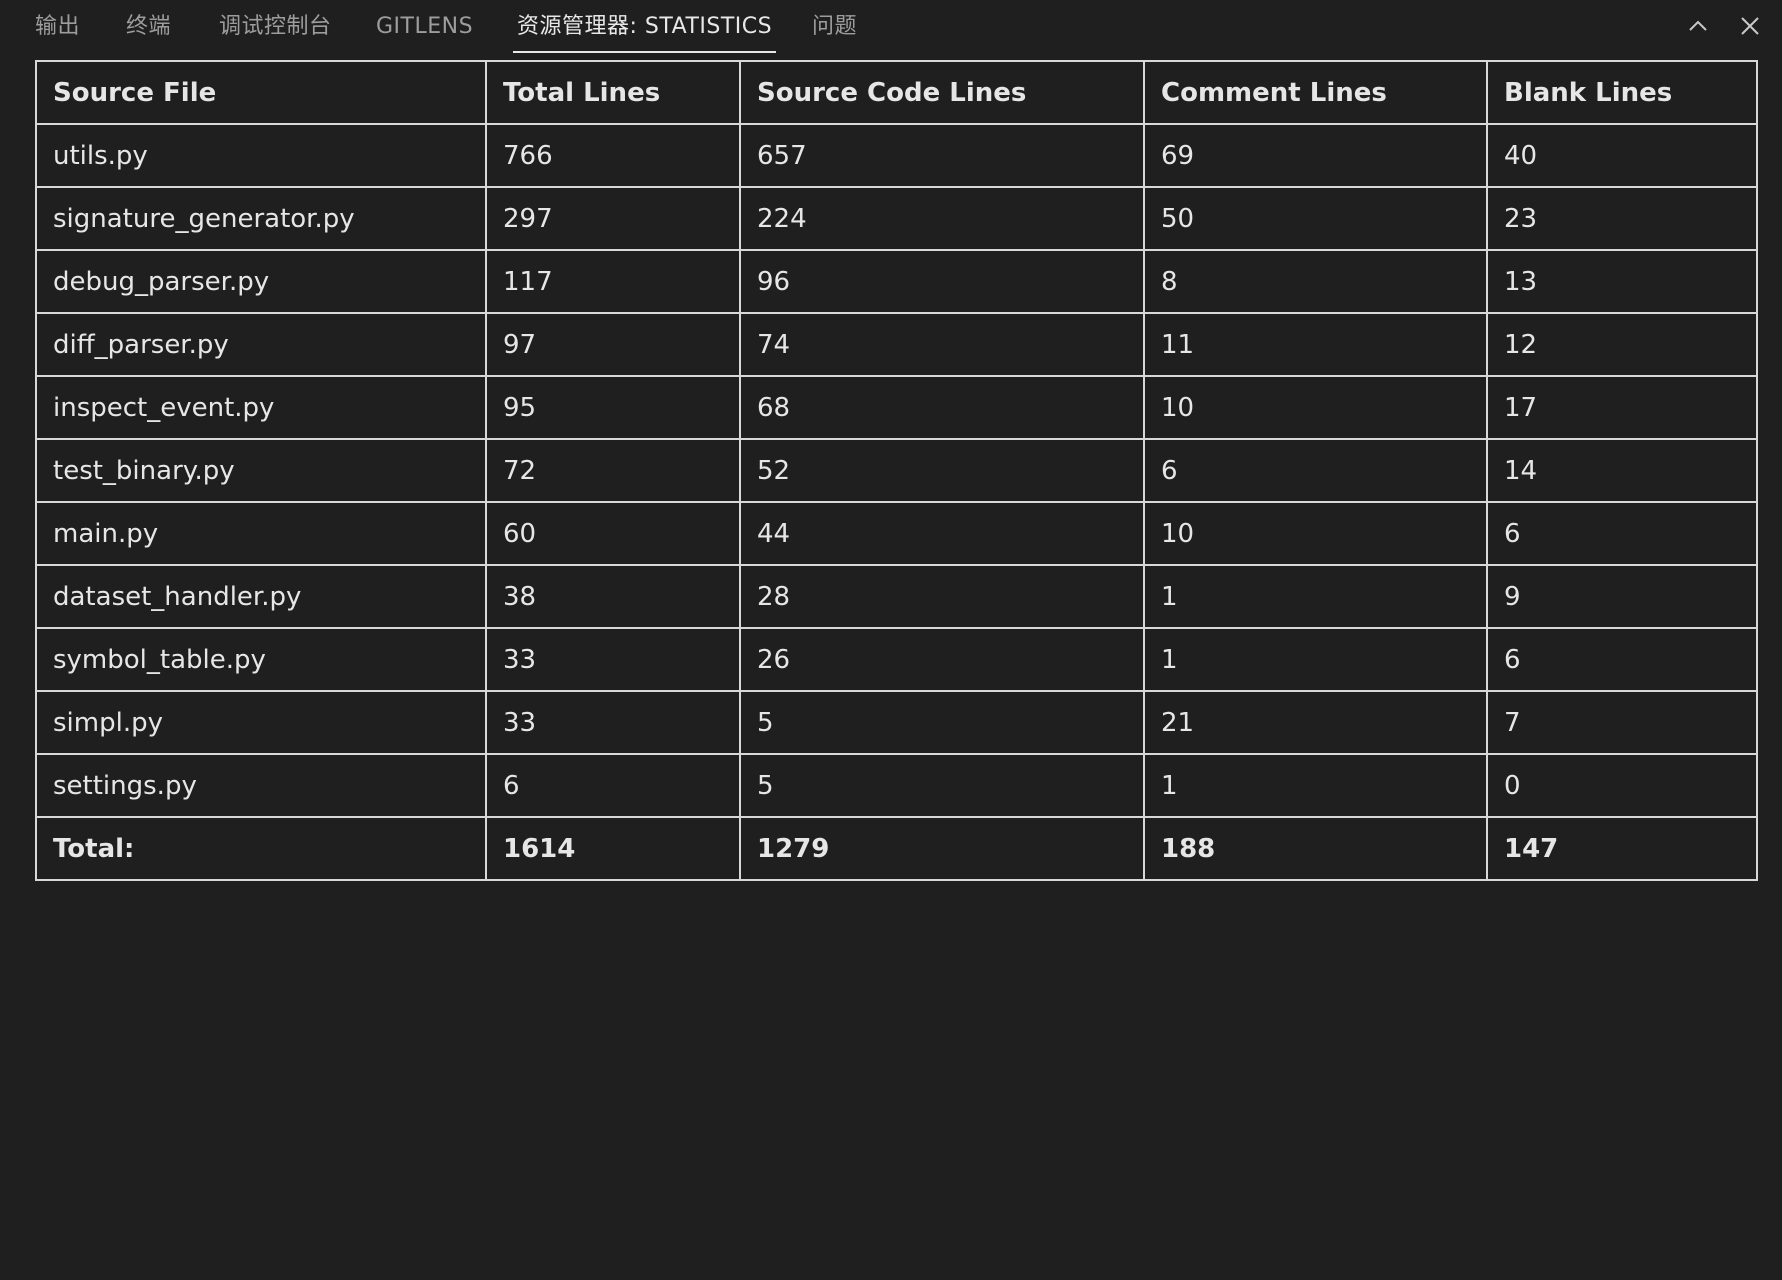 Image resolution: width=1782 pixels, height=1280 pixels. Describe the element at coordinates (942, 155) in the screenshot. I see `cell-source-code-lines: 657` at that location.